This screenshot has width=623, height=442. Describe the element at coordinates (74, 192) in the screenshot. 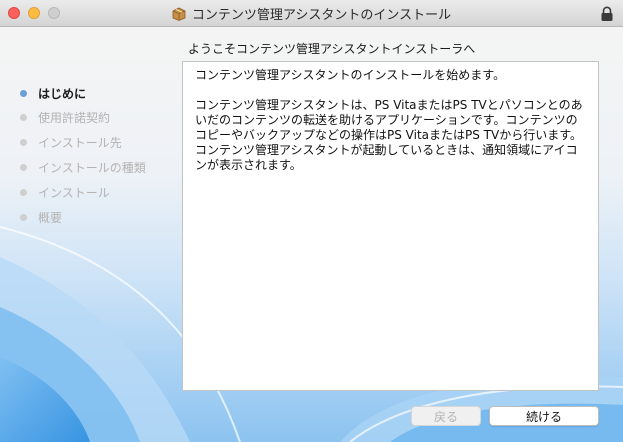

I see `step-label: インストール` at that location.